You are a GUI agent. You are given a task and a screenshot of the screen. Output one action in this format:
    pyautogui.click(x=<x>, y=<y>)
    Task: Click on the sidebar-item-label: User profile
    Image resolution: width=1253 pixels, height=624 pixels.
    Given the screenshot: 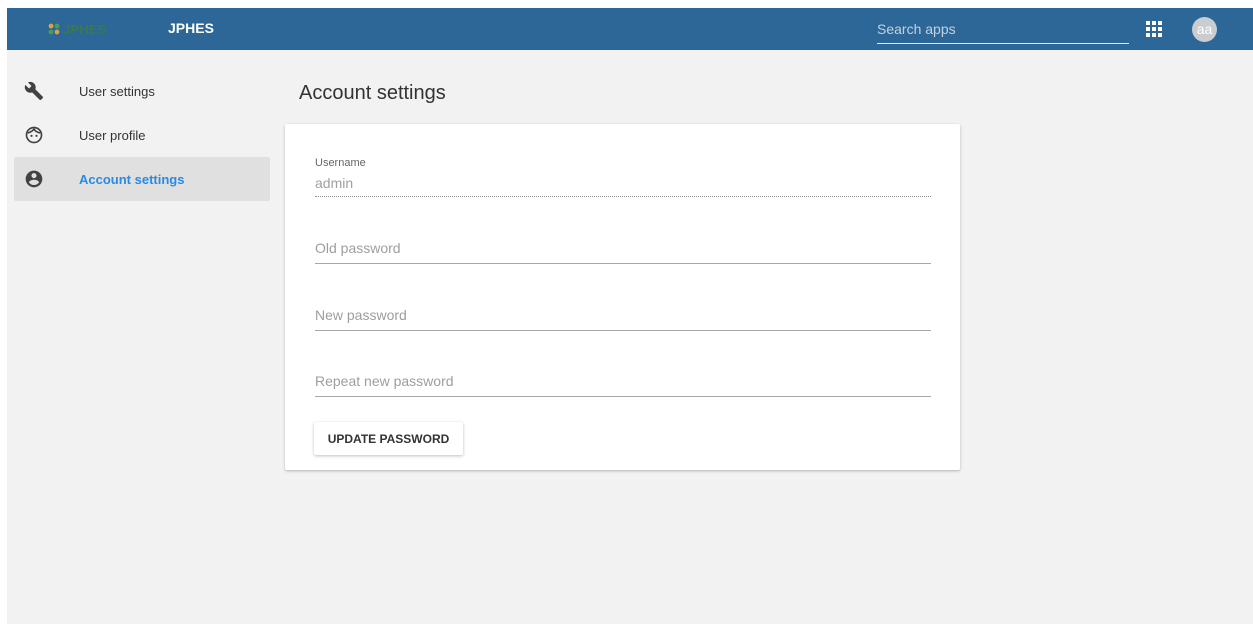 What is the action you would take?
    pyautogui.click(x=112, y=135)
    